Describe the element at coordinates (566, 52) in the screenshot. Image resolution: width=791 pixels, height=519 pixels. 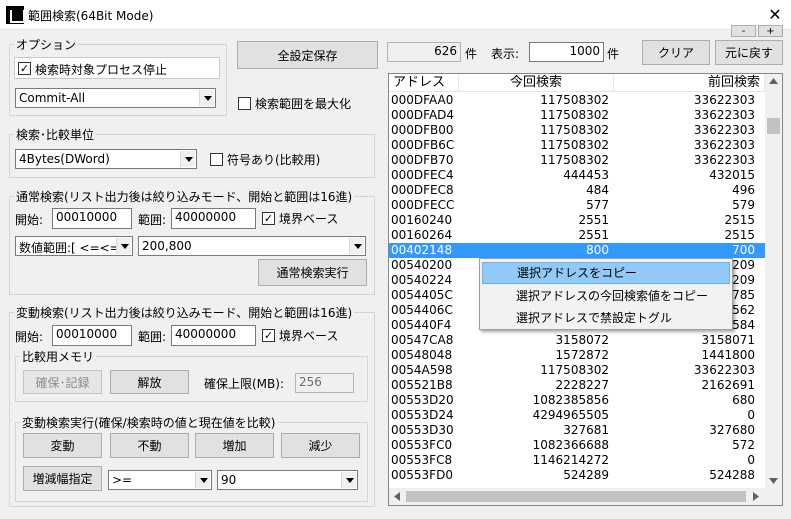
I see `display-count-input: 1000` at that location.